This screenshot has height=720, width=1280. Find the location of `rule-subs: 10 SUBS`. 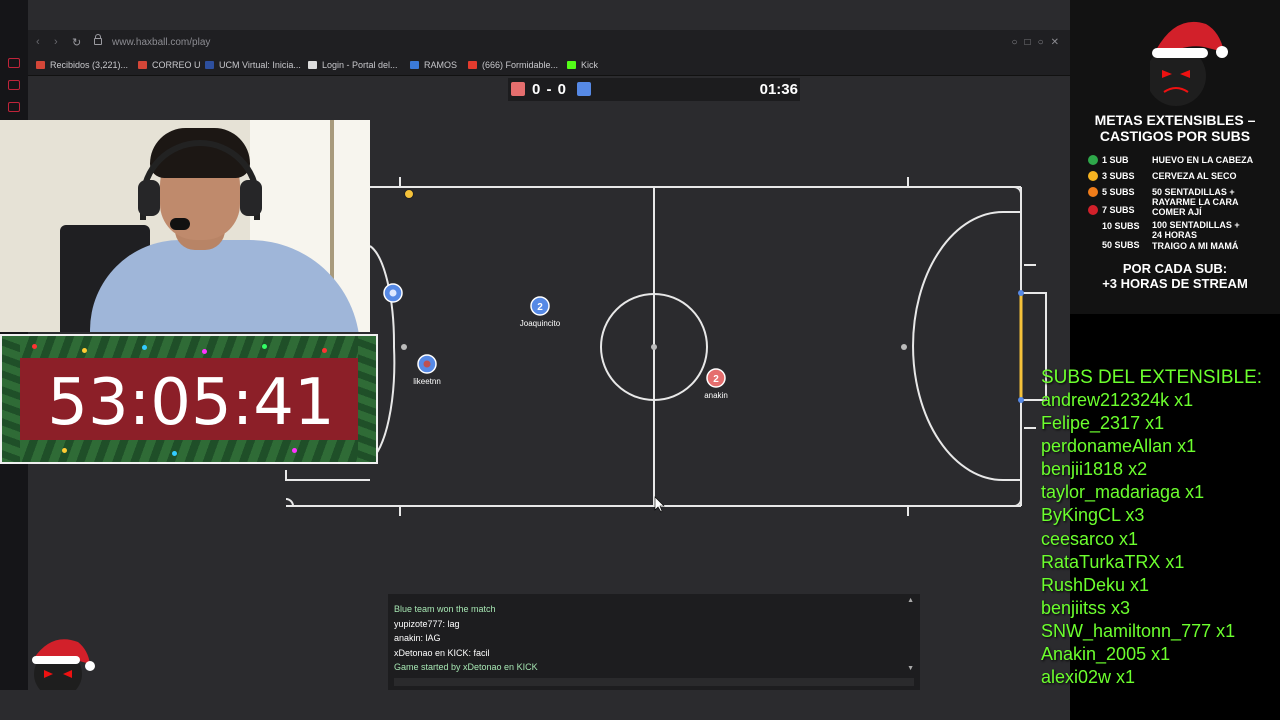

rule-subs: 10 SUBS is located at coordinates (1121, 226).